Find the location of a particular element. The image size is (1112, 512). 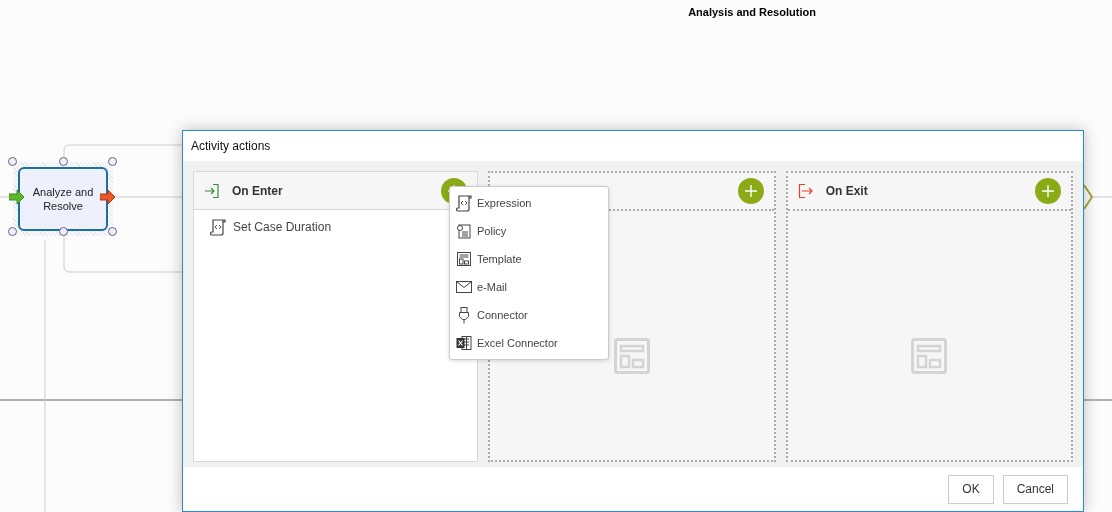

panel-title: On Enter is located at coordinates (257, 191).